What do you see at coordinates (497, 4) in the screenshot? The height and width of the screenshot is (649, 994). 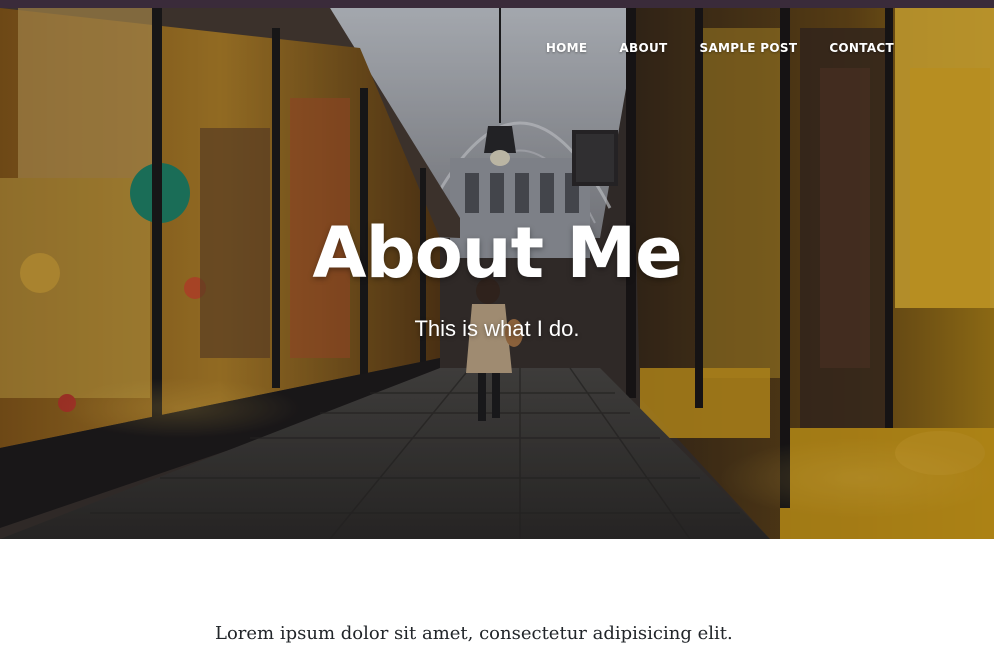 I see `top-strip` at bounding box center [497, 4].